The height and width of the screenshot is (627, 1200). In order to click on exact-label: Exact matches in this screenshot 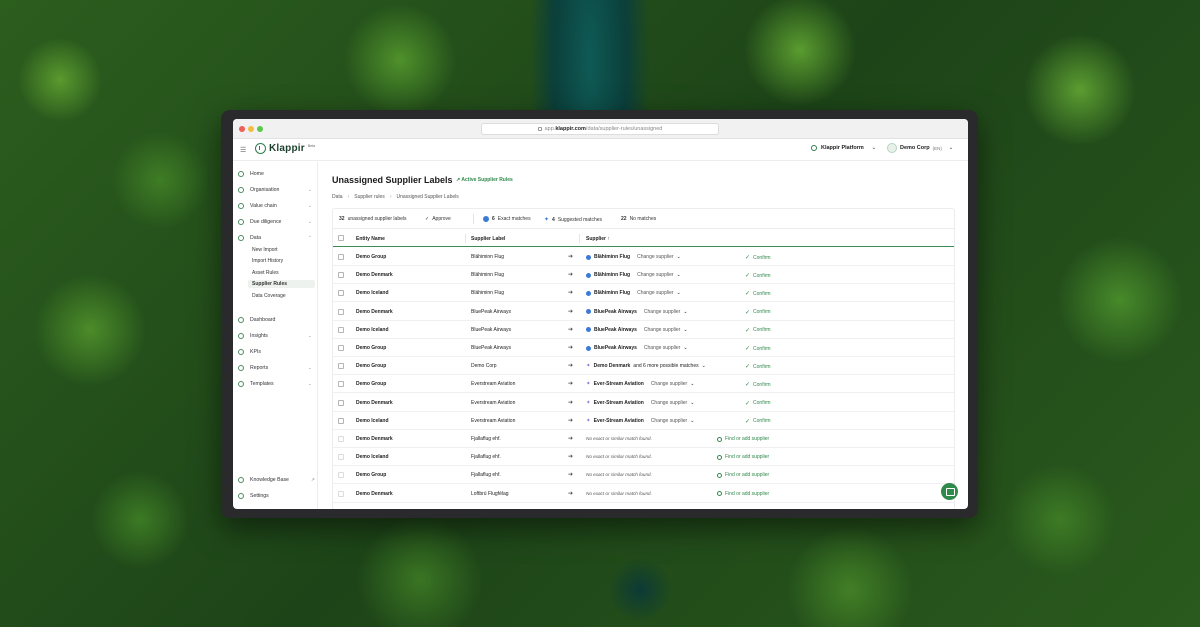, I will do `click(514, 219)`.